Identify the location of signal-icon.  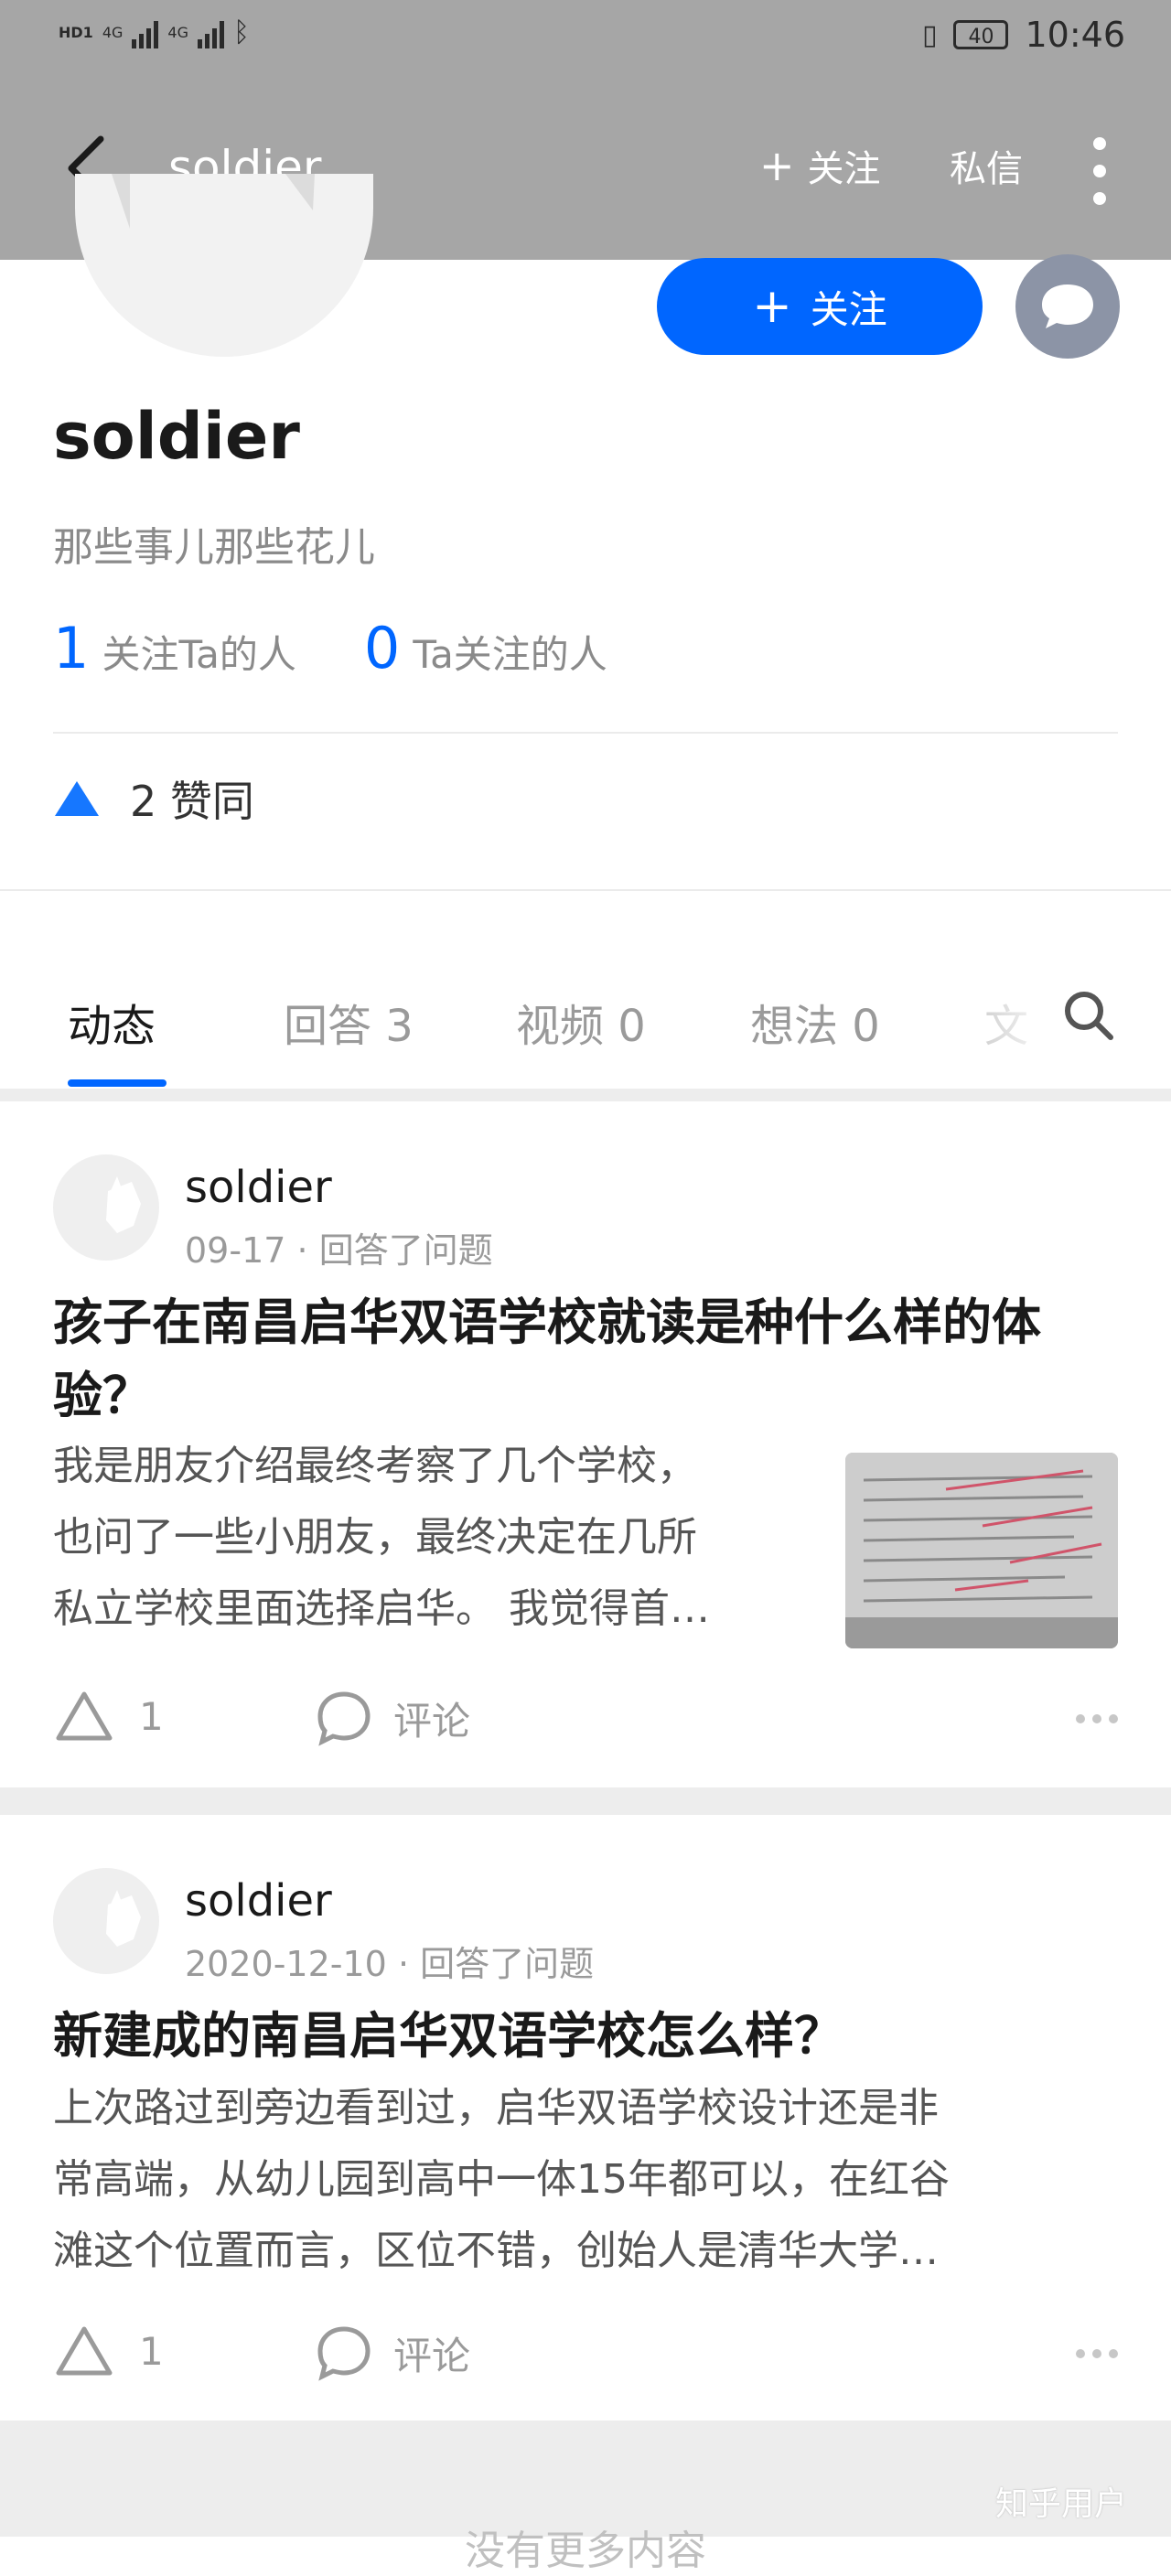
(145, 32).